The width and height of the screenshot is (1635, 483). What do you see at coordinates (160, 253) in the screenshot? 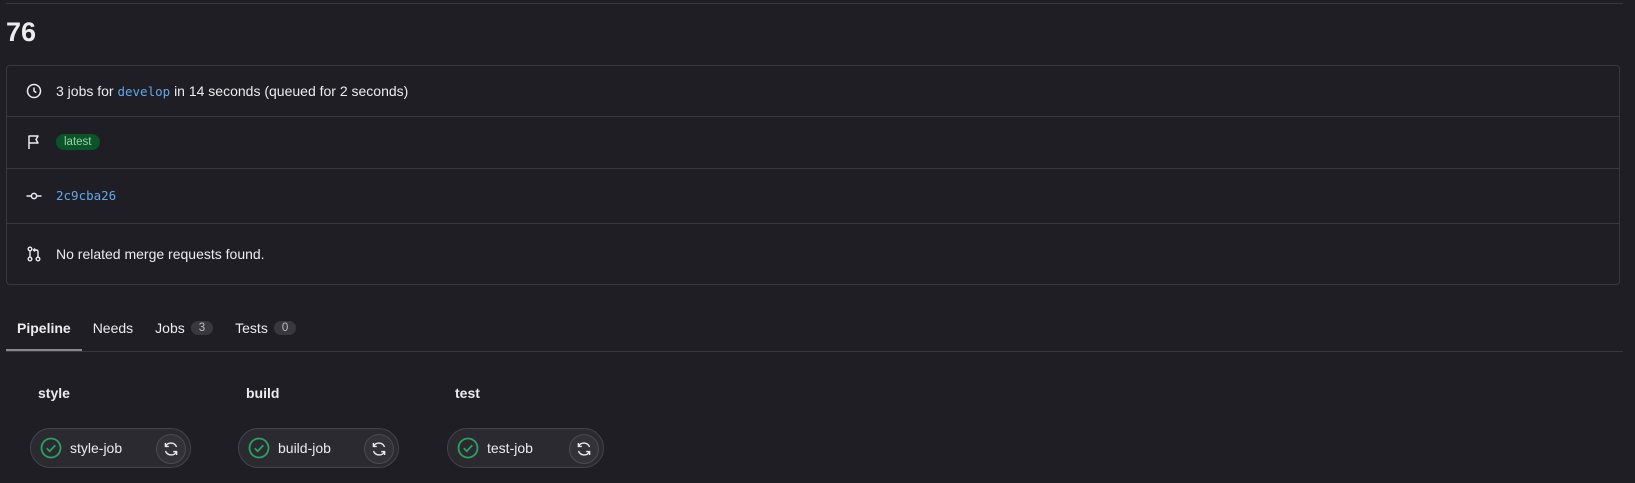
I see `merge-requests-text: No related merge requests found.` at bounding box center [160, 253].